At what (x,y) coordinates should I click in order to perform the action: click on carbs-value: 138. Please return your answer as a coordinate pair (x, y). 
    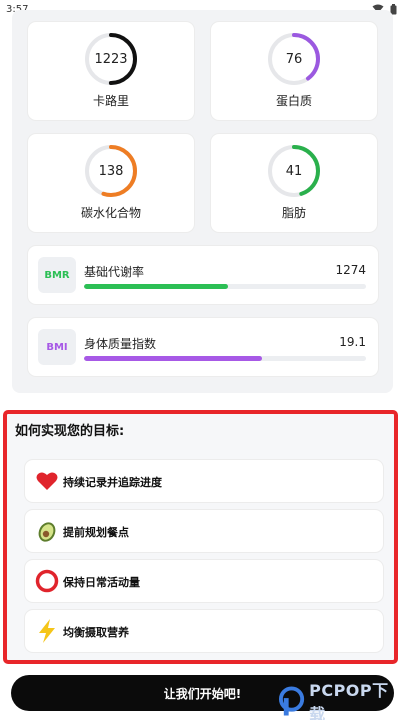
    Looking at the image, I should click on (111, 171).